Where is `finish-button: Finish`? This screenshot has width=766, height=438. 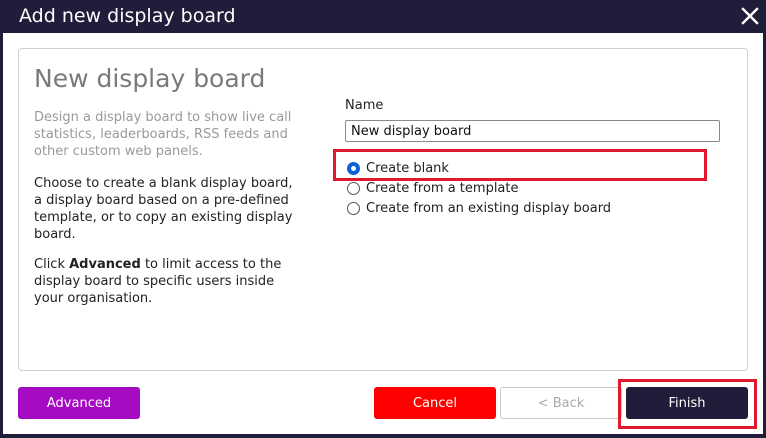
finish-button: Finish is located at coordinates (687, 403).